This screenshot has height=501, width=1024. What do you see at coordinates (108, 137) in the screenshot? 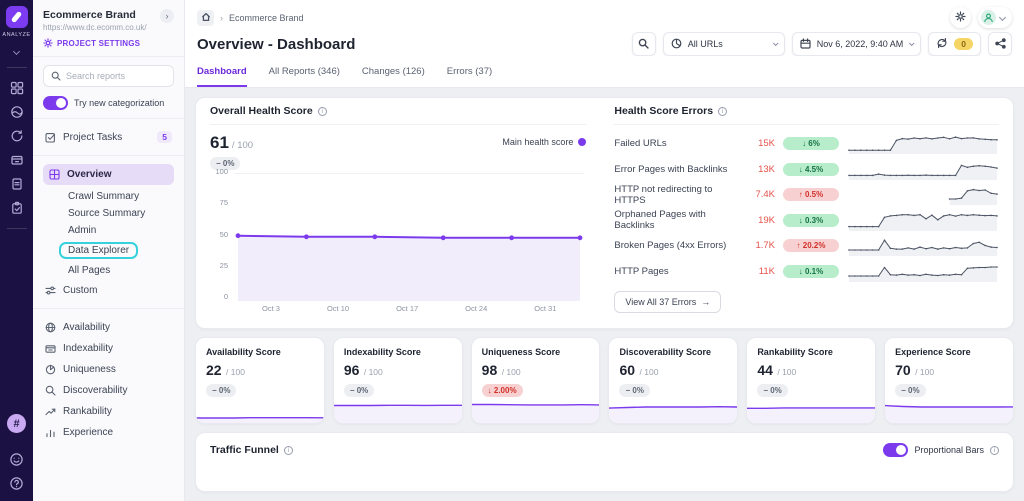
I see `sidebar-item-project-tasks: Project Tasks 5` at bounding box center [108, 137].